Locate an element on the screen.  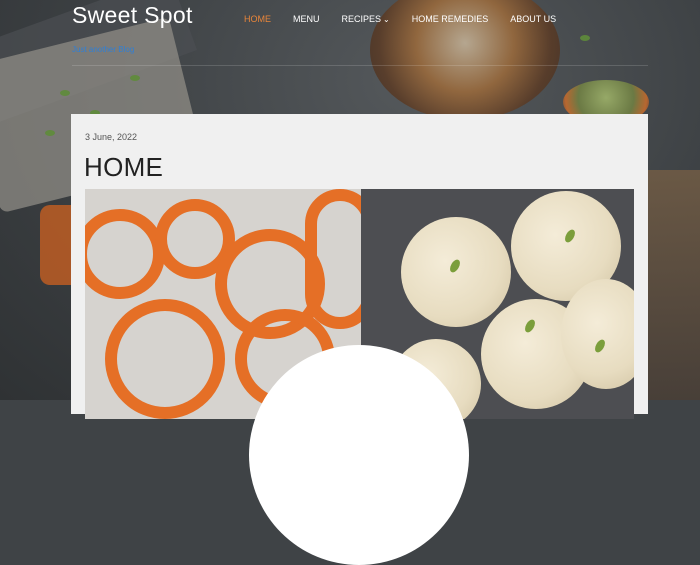
nav-item-recipes: RECIPES ⌄ is located at coordinates (366, 19).